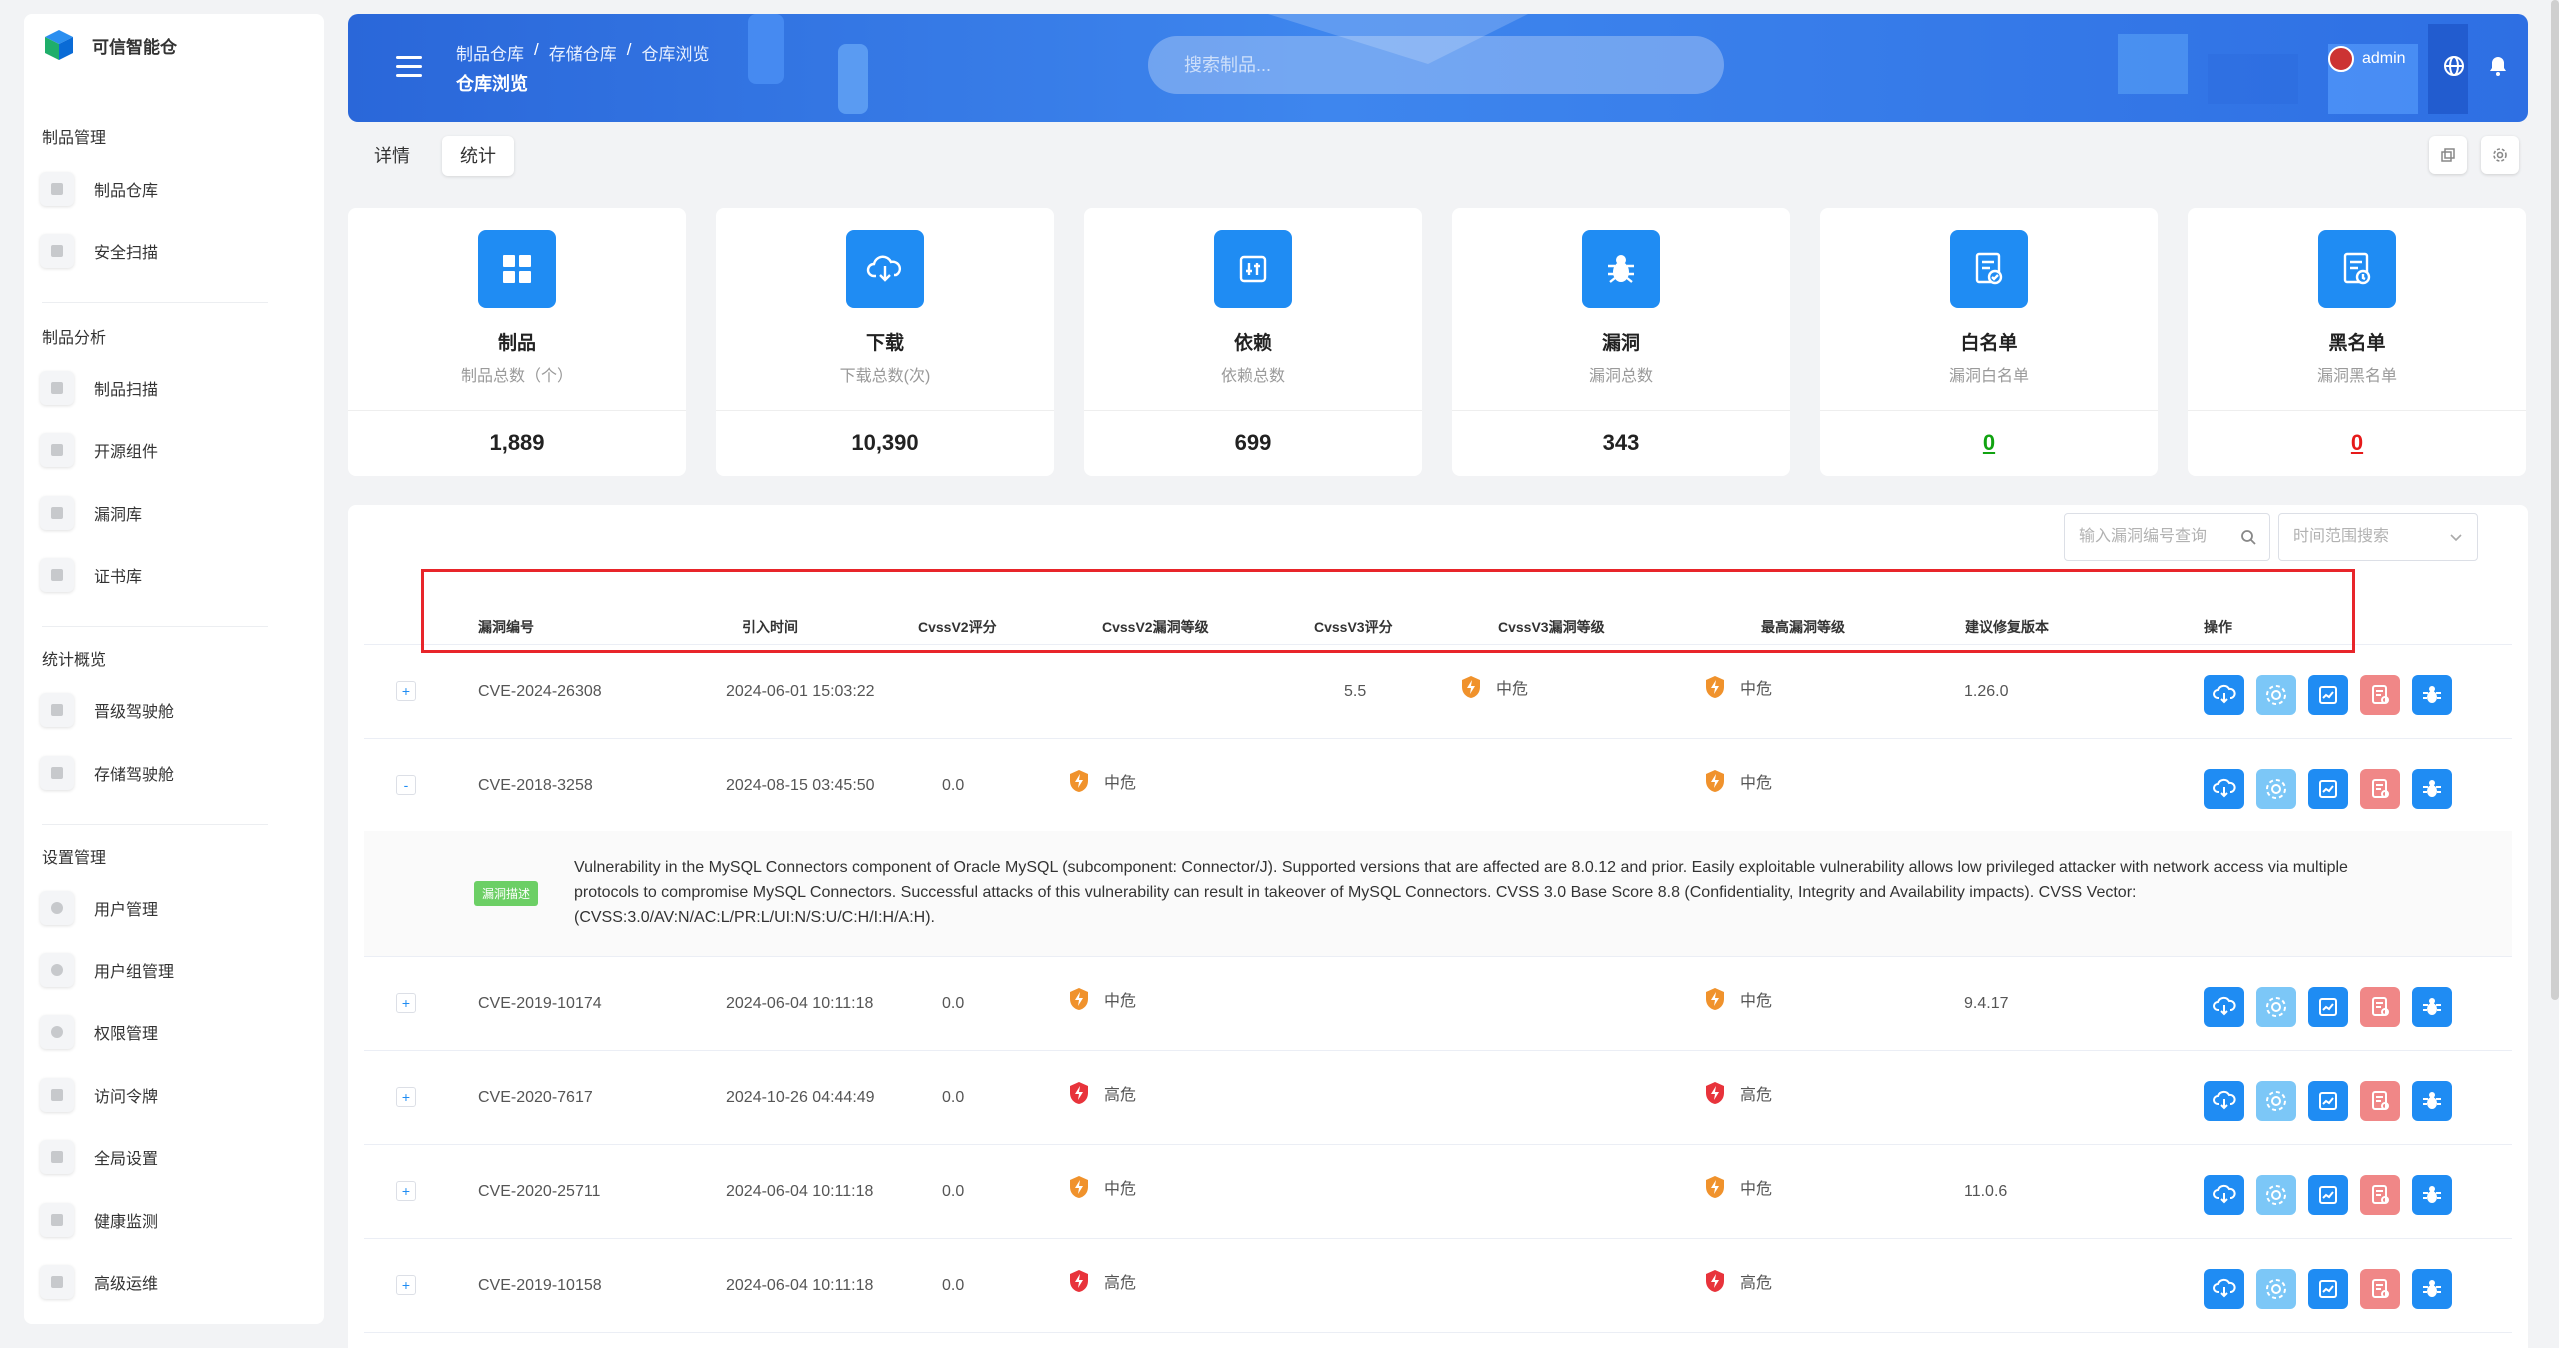 The width and height of the screenshot is (2559, 1348). What do you see at coordinates (1621, 342) in the screenshot?
I see `stat-card-vulnerabilities: 漏洞 漏洞总数 343` at bounding box center [1621, 342].